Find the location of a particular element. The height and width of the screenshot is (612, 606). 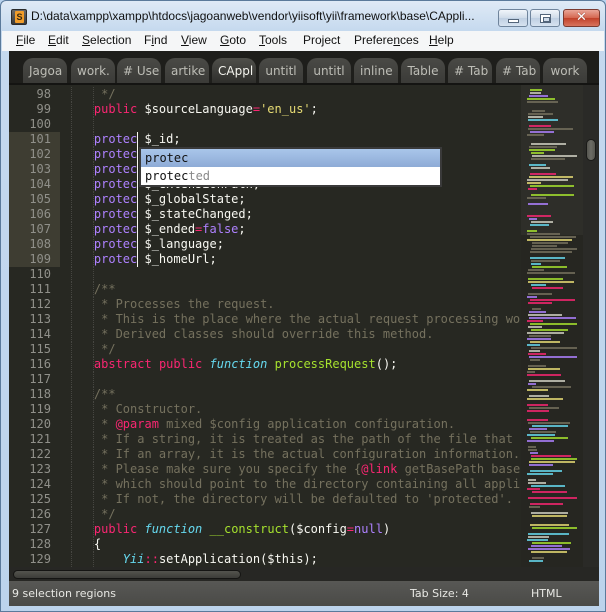

code-token: $_language; is located at coordinates (180, 244).